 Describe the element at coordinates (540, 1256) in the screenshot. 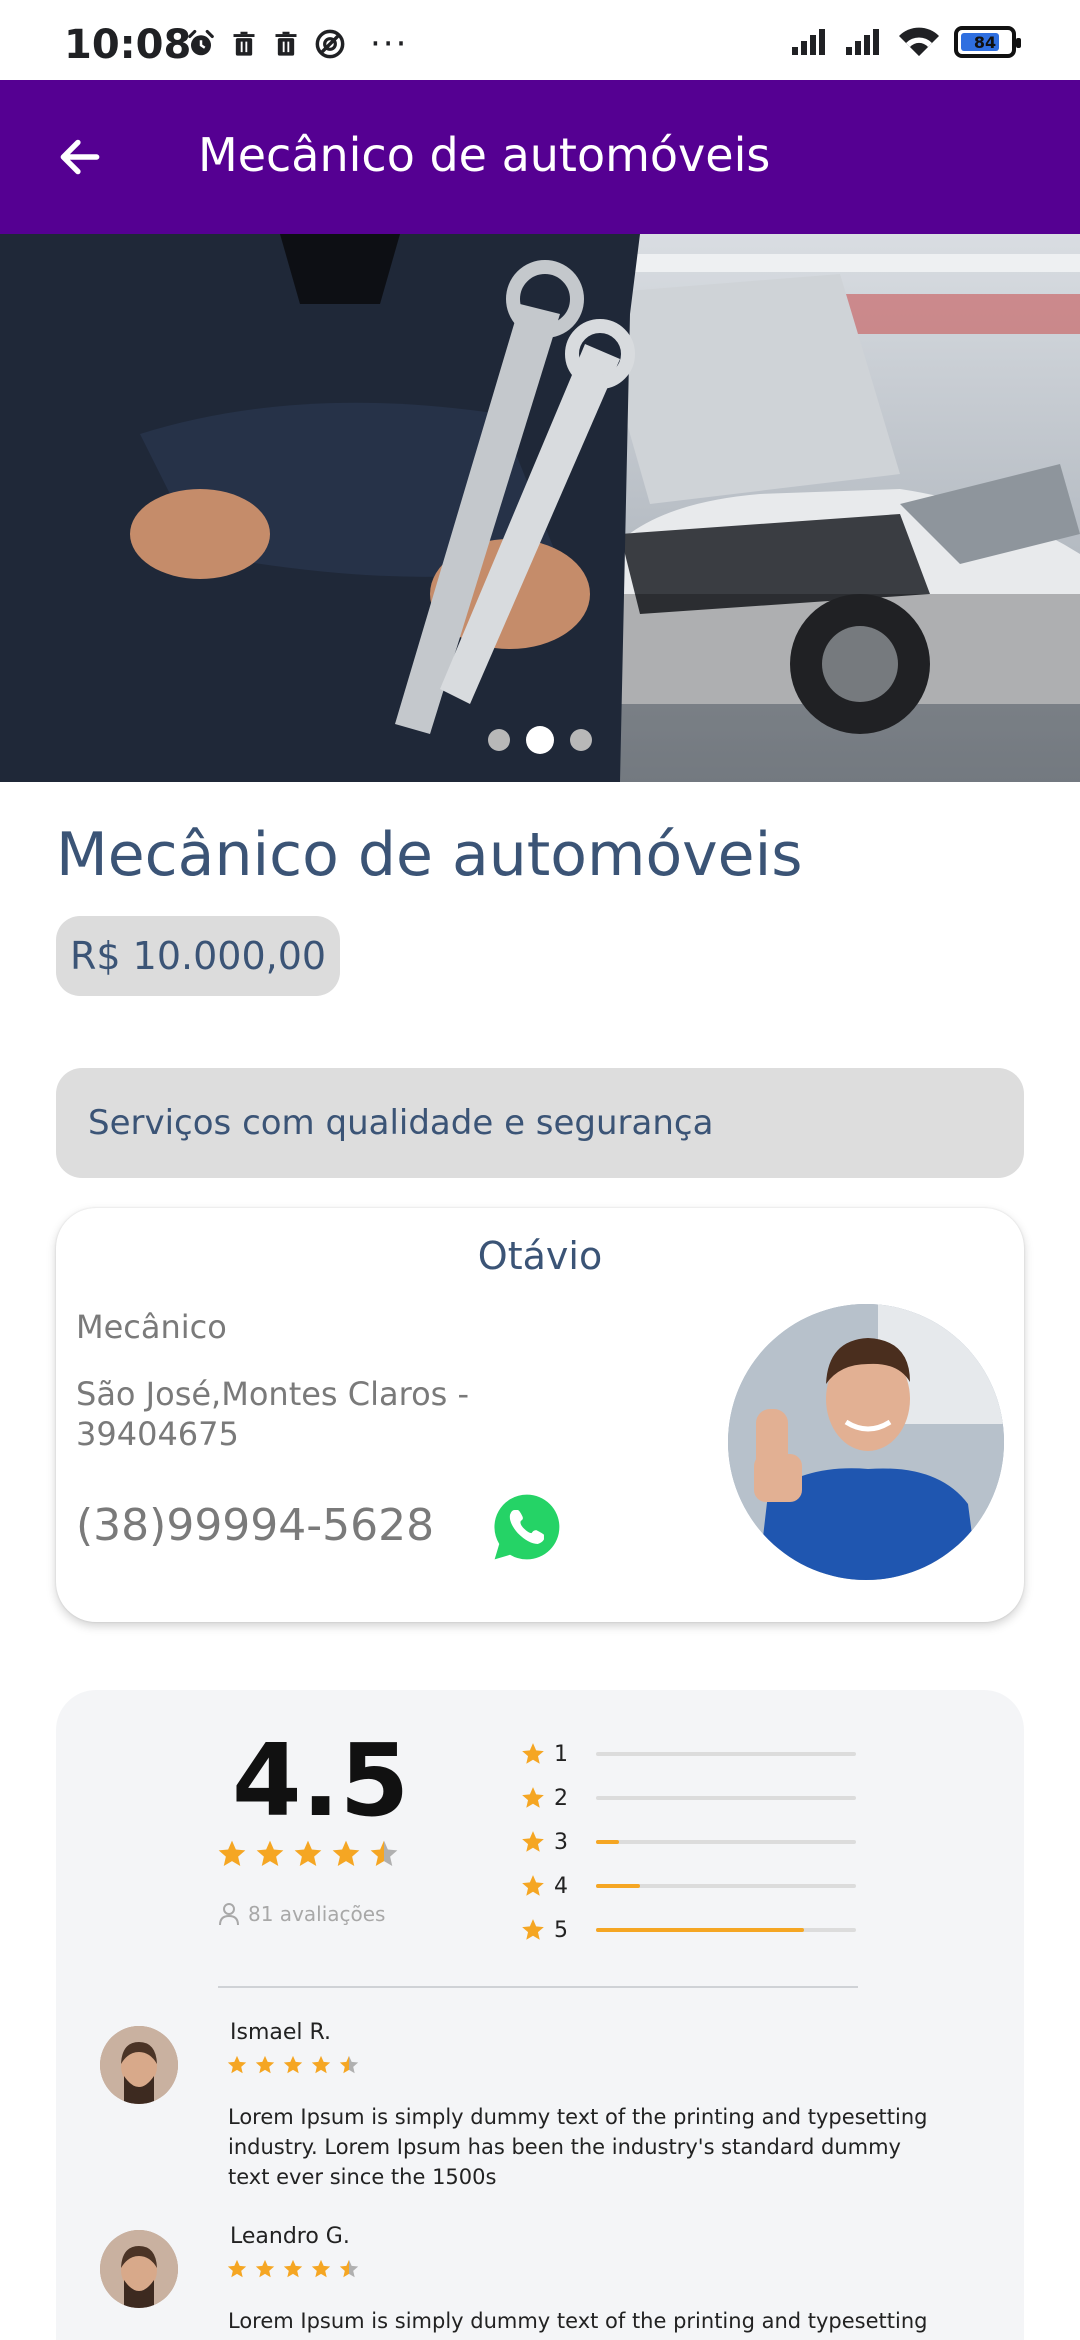

I see `provider-name: Otávio` at that location.